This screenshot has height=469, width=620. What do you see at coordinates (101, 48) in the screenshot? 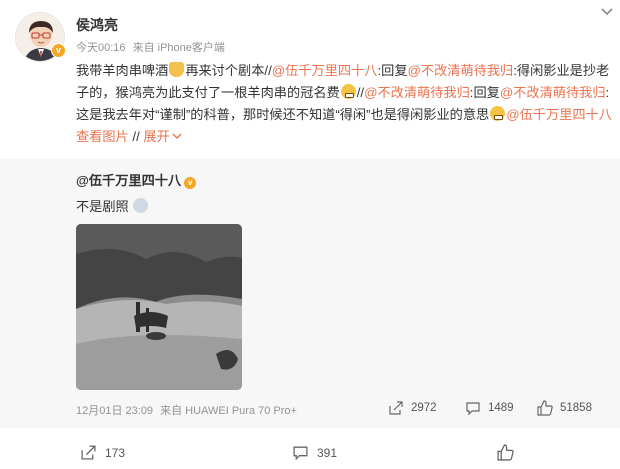
I see `post-time: 今天00:16` at bounding box center [101, 48].